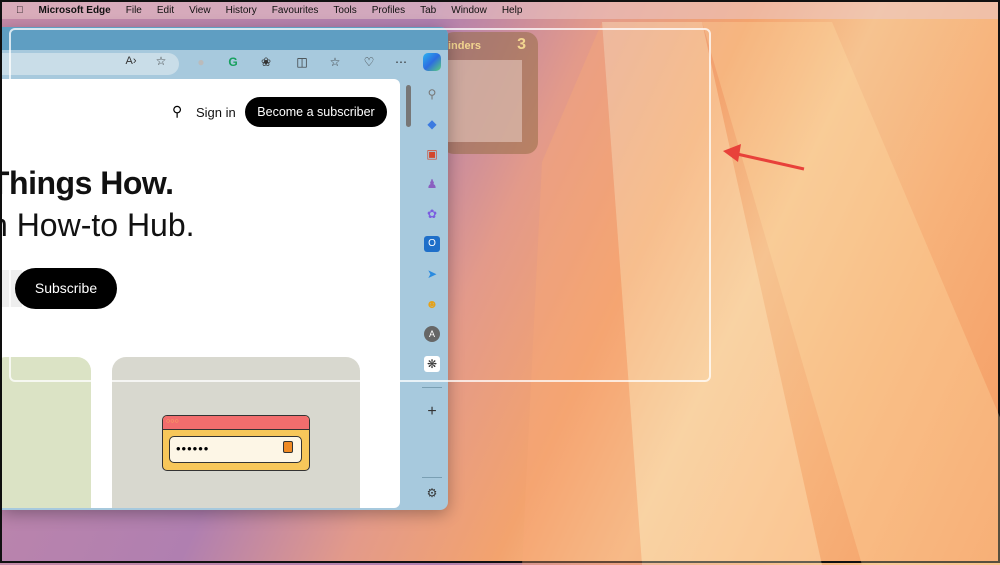 The height and width of the screenshot is (565, 1000). Describe the element at coordinates (295, 10) in the screenshot. I see `menu-favourites: Favourites` at that location.